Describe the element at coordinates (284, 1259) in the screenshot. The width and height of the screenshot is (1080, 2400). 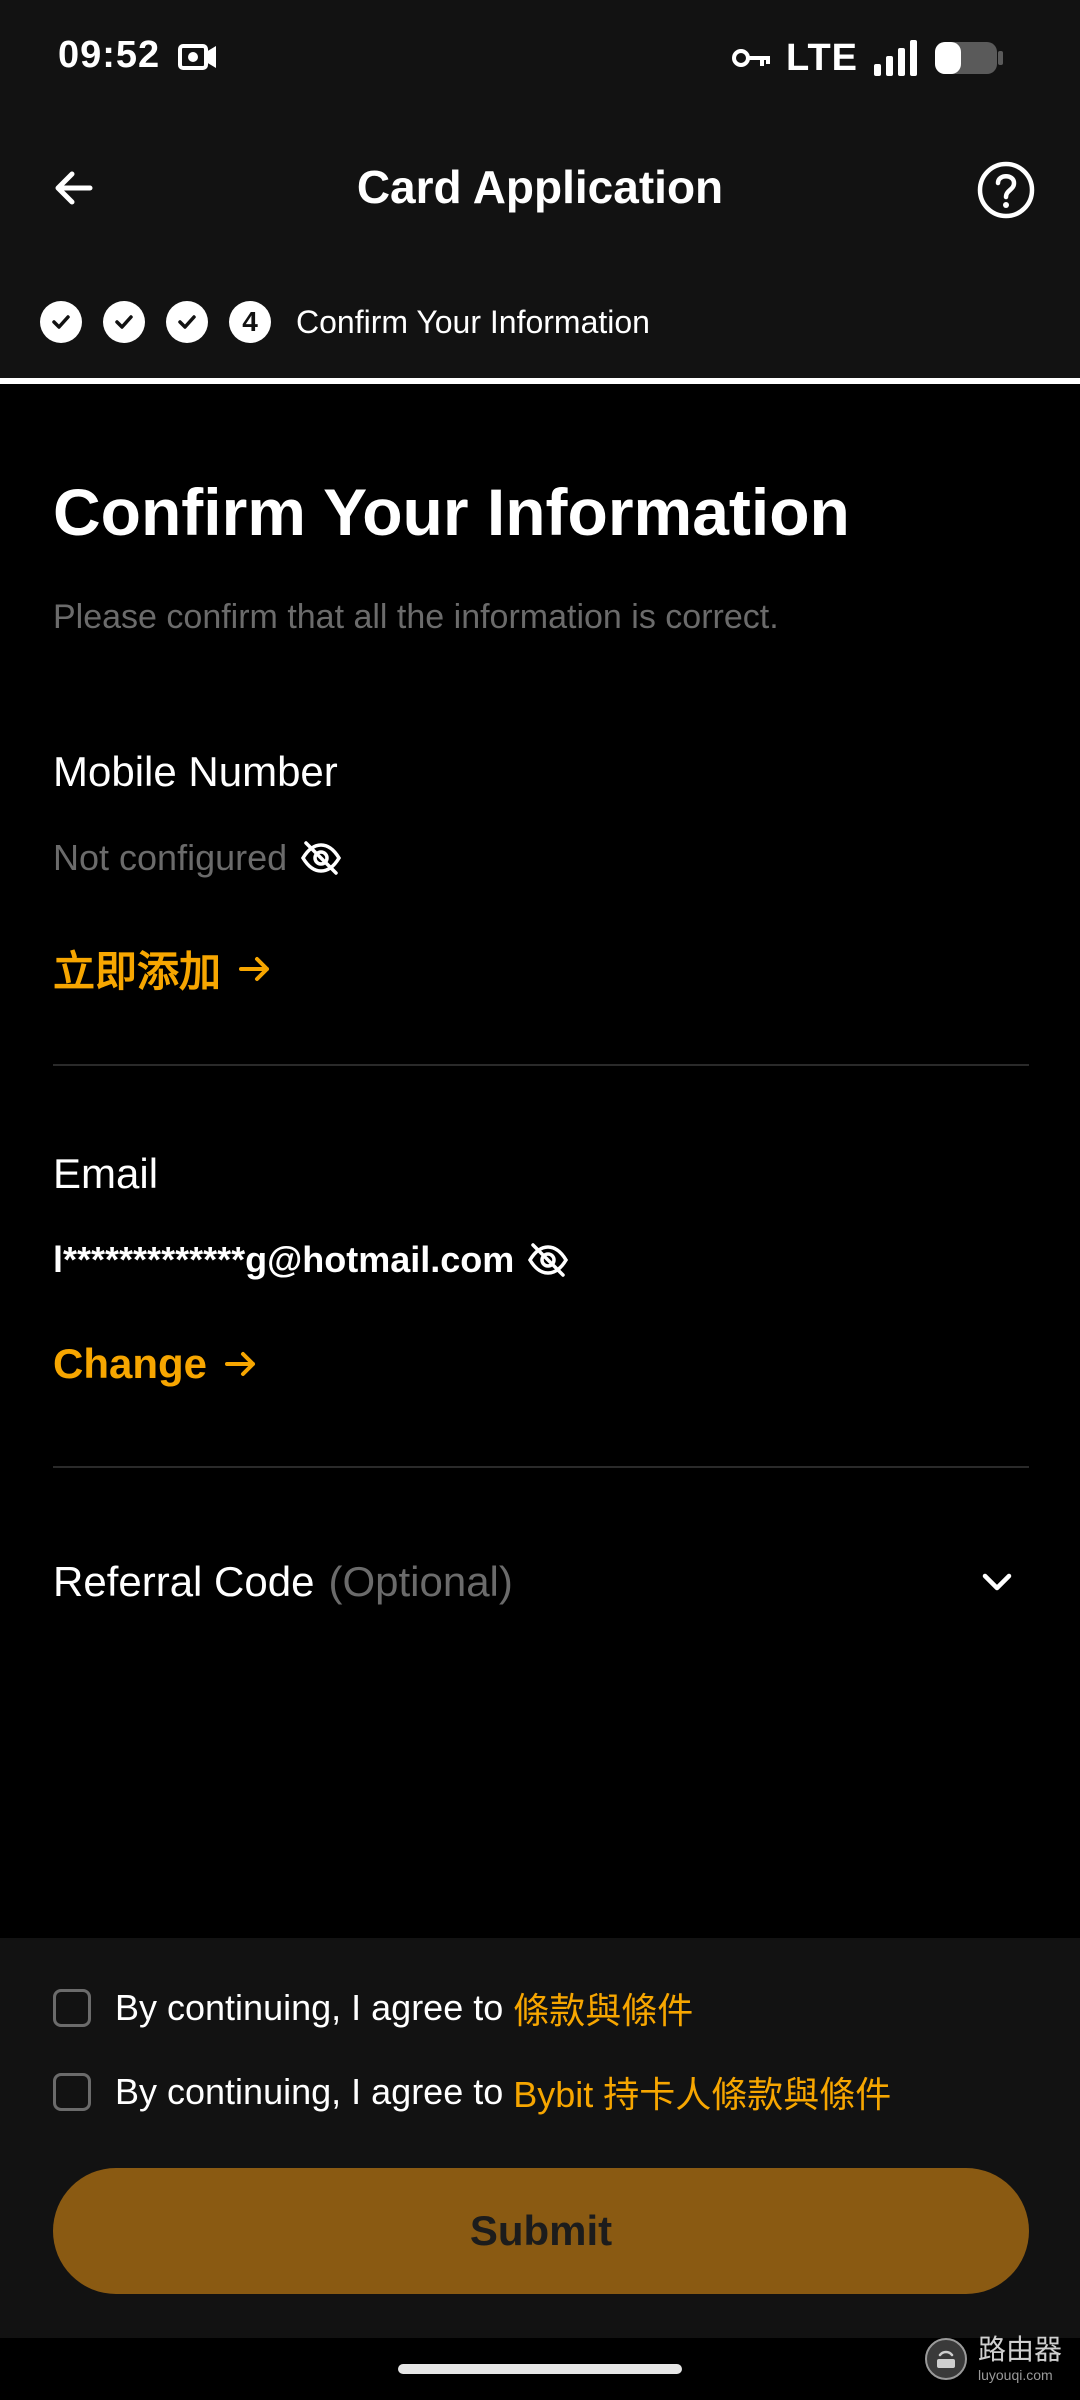
I see `email-value: l*************g@hotmail.com` at that location.